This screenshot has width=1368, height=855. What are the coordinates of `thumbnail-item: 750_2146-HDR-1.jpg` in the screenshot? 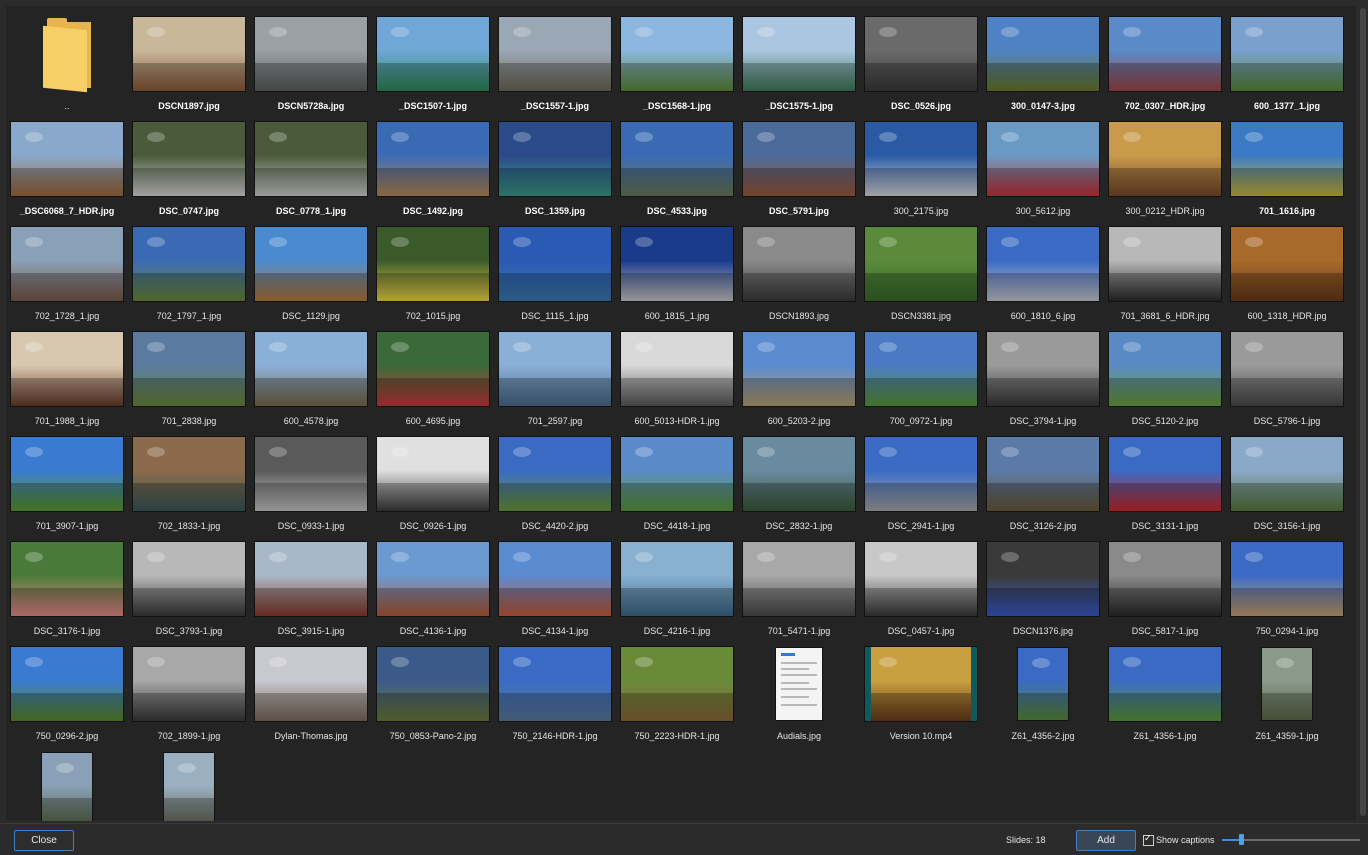 It's located at (555, 692).